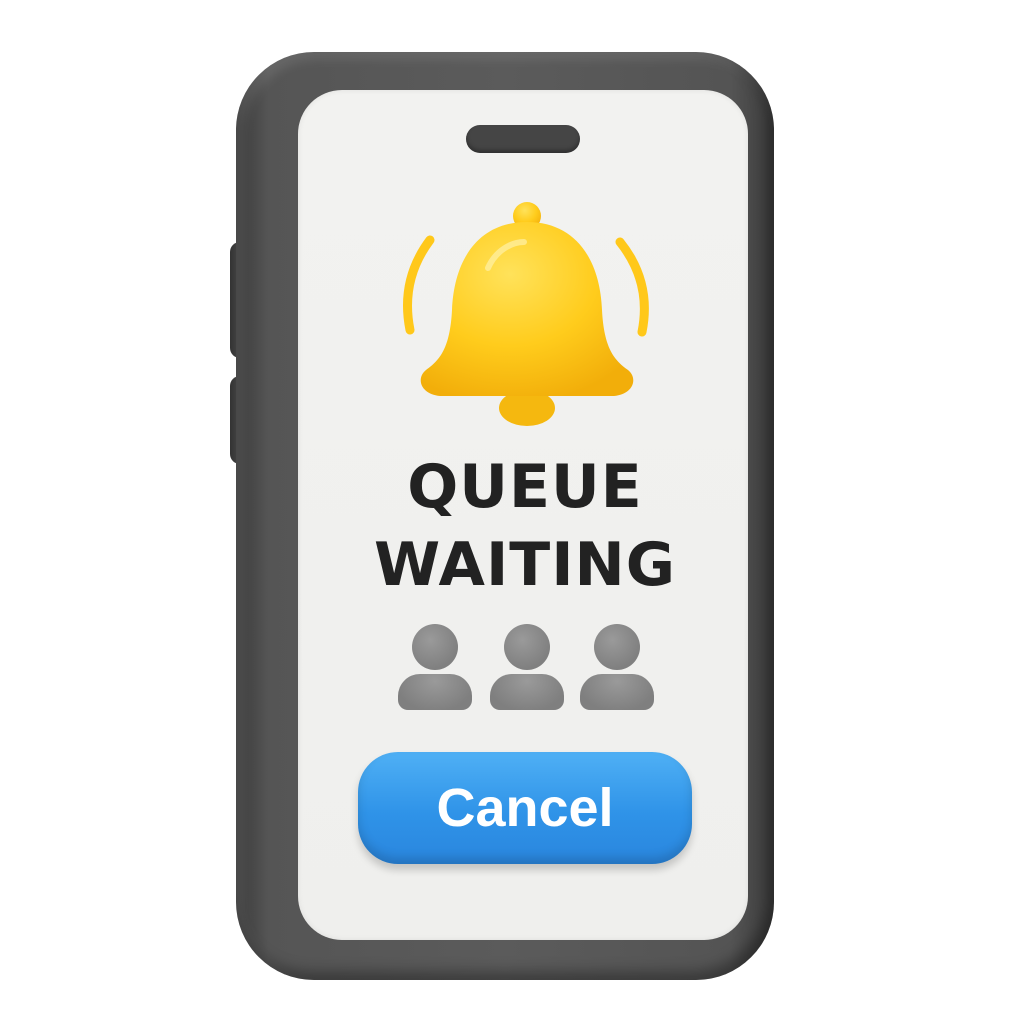 The image size is (1024, 1024). Describe the element at coordinates (523, 139) in the screenshot. I see `phone-speaker-notch` at that location.